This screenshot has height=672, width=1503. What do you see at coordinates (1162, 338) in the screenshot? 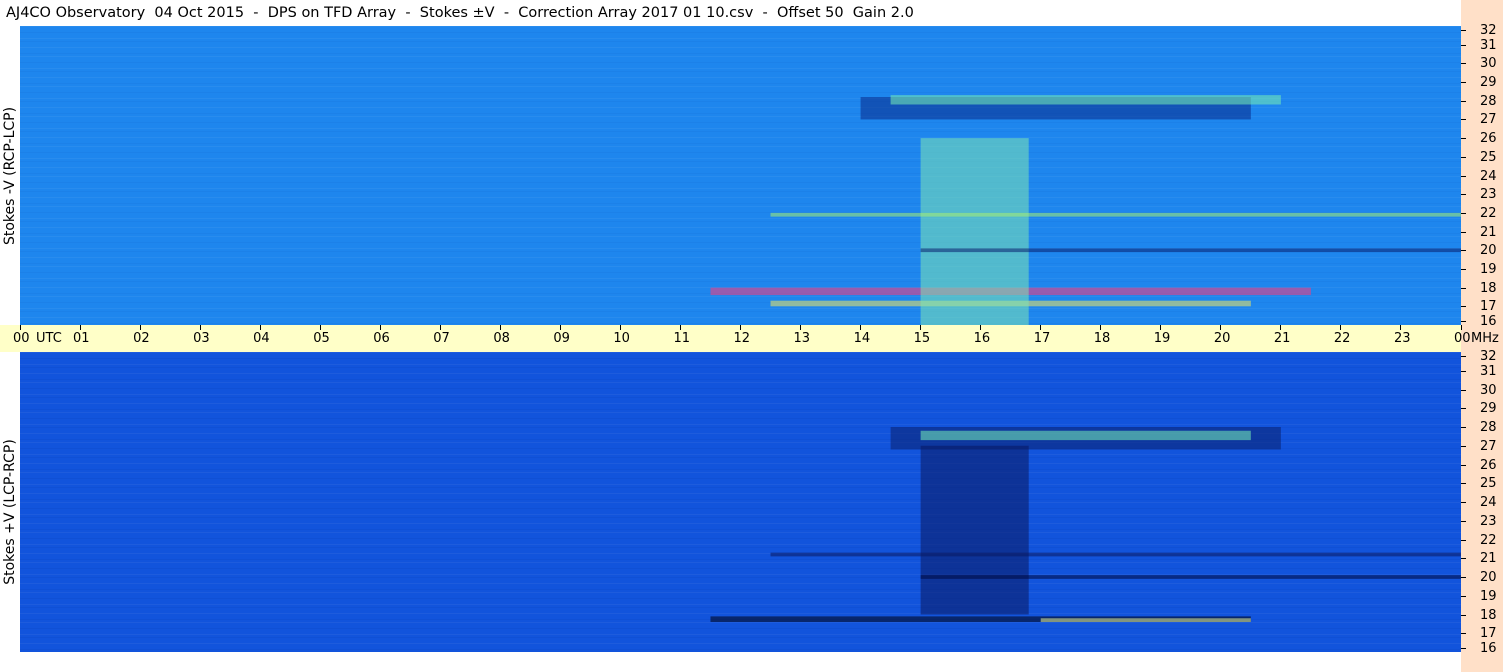
I see `time-tick-label: 19` at bounding box center [1162, 338].